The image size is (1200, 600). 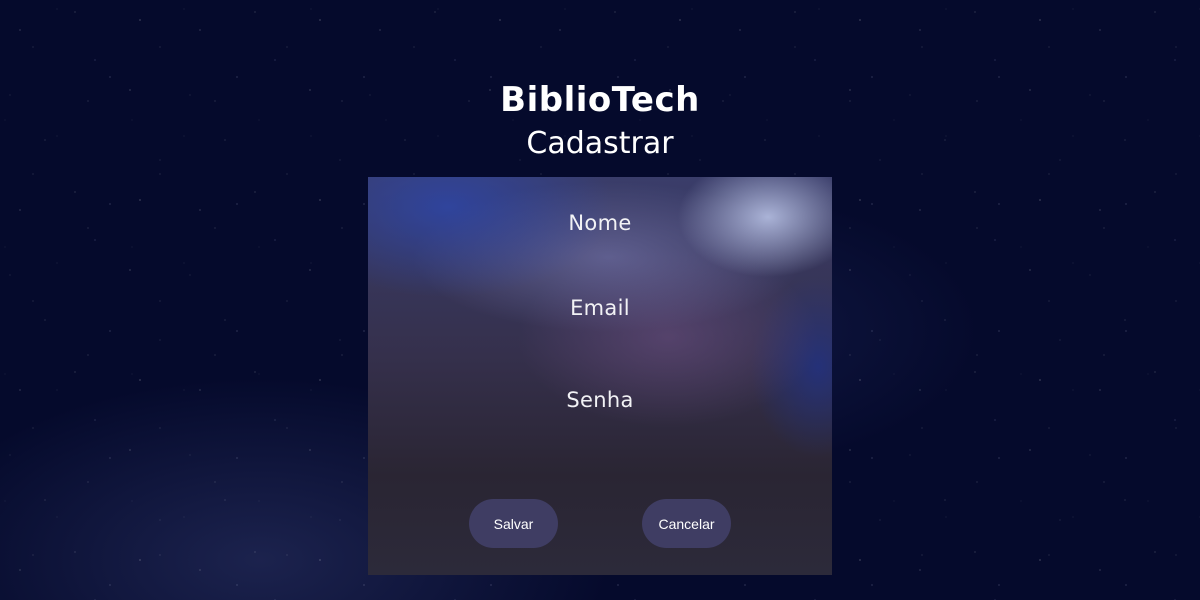 I want to click on page-subtitle: Cadastrar, so click(x=600, y=143).